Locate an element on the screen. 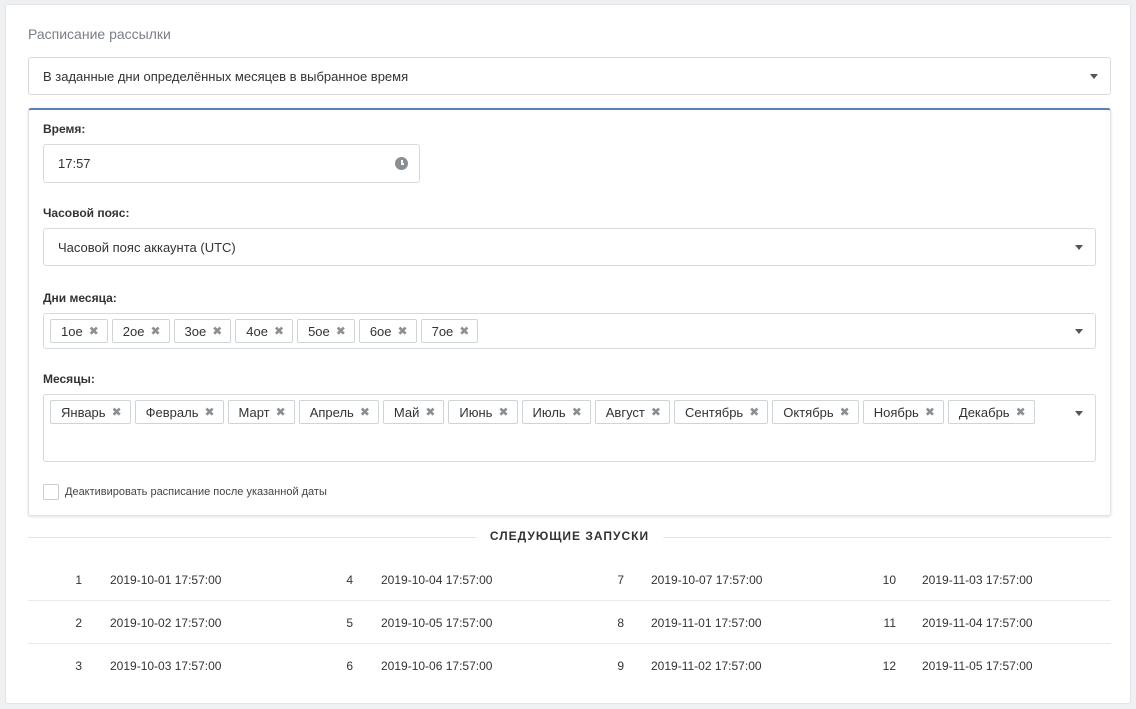 The width and height of the screenshot is (1136, 709). month-tag-label: Февраль is located at coordinates (172, 412).